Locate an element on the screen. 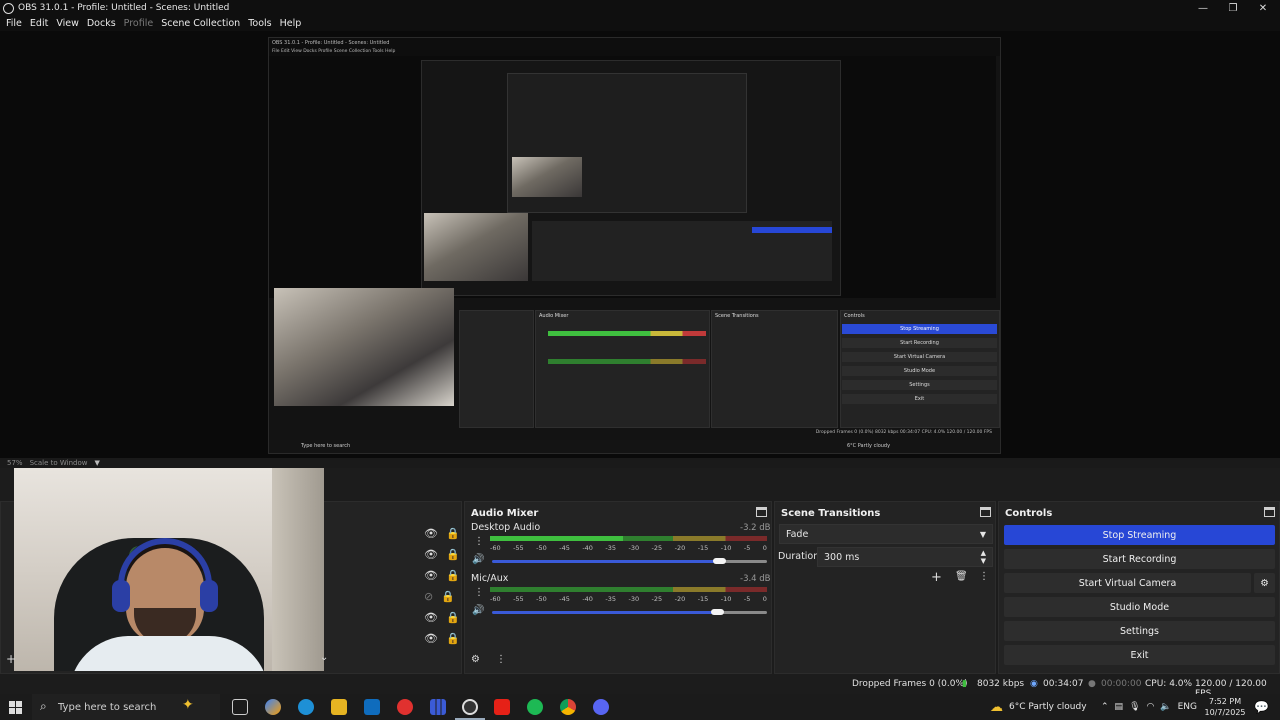 This screenshot has height=720, width=1280. wifi-icon: ◠ is located at coordinates (1151, 707).